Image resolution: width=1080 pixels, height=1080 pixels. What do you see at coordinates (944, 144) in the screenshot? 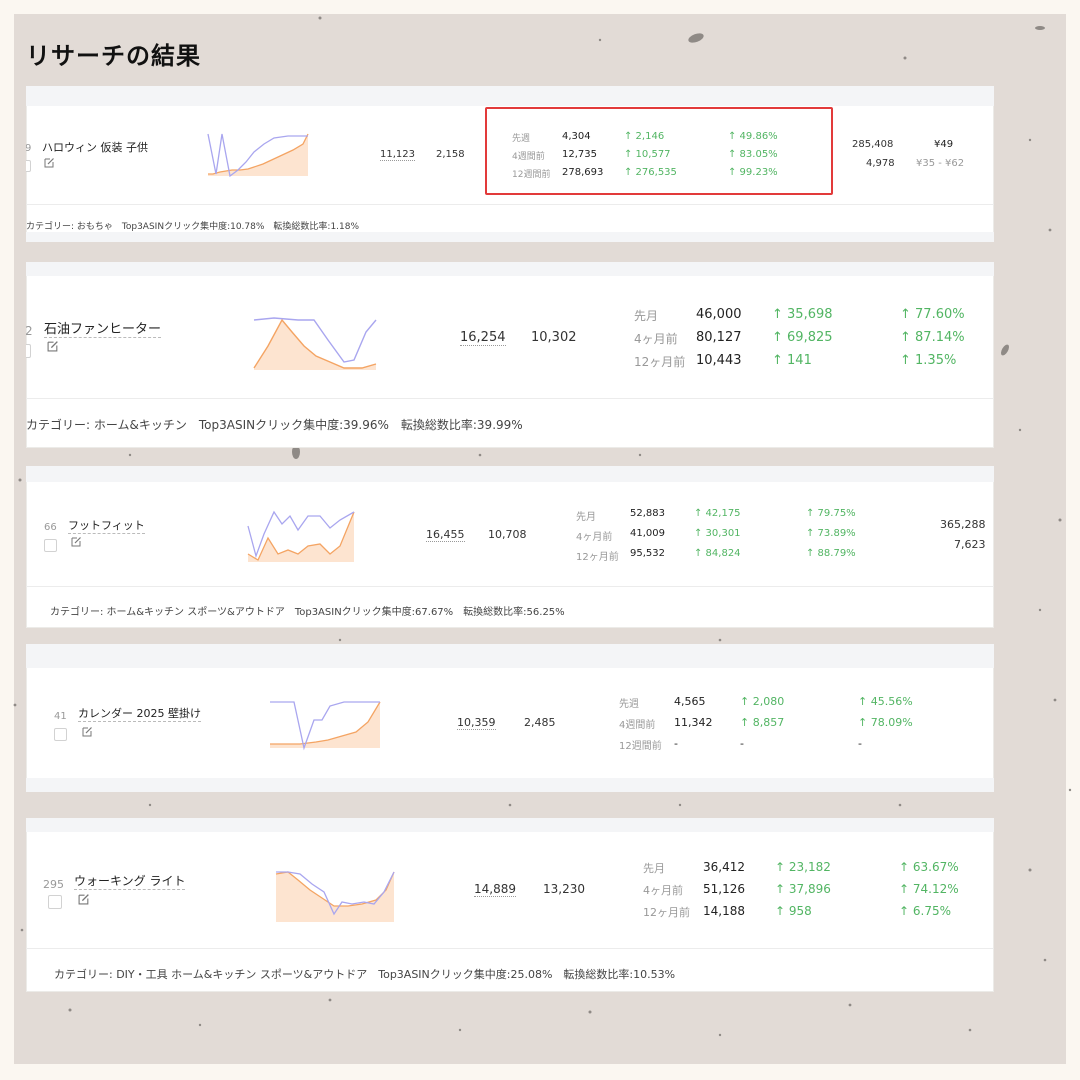
I see `price: ¥49` at bounding box center [944, 144].